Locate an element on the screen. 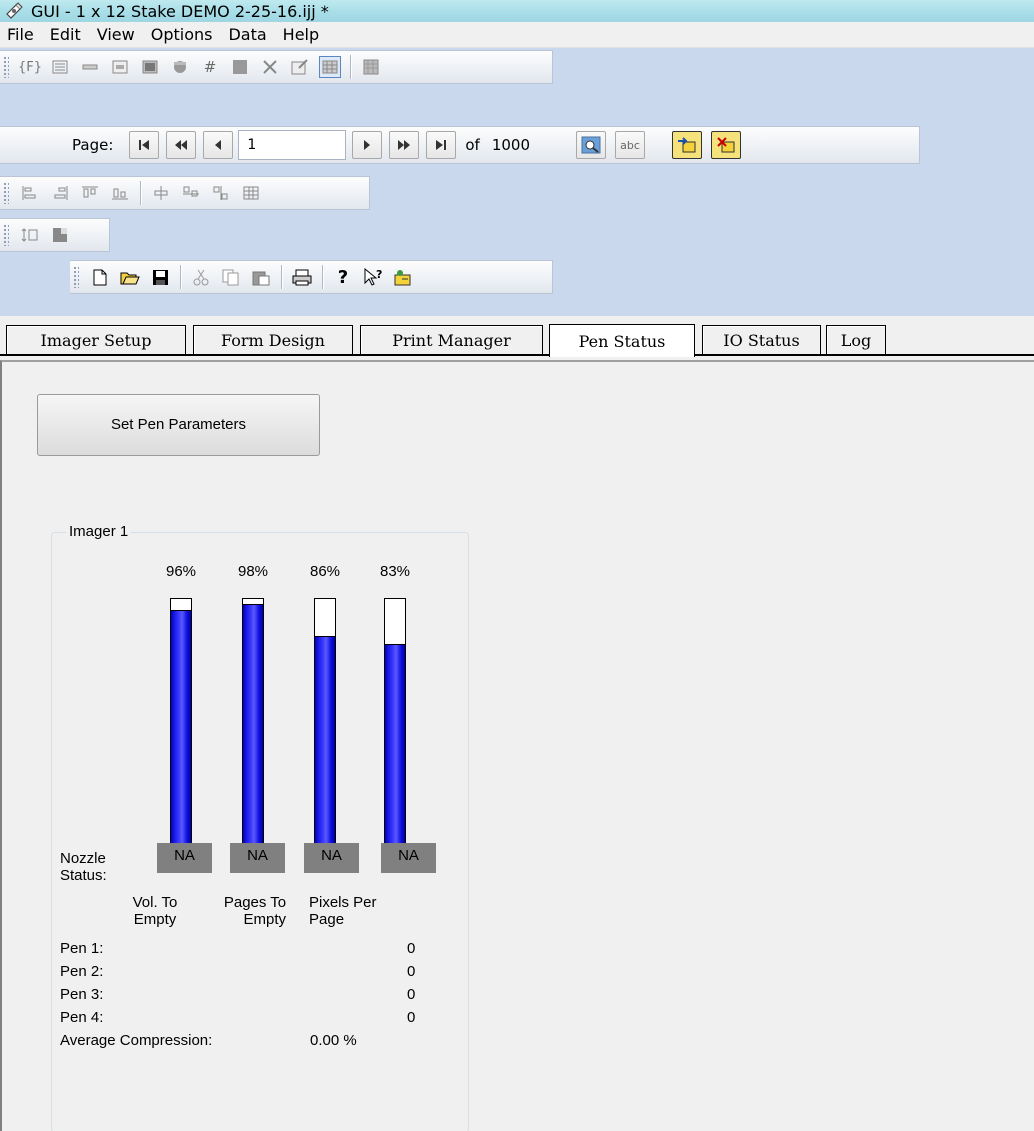 Image resolution: width=1034 pixels, height=1131 pixels. page-number-input: 1 is located at coordinates (292, 145).